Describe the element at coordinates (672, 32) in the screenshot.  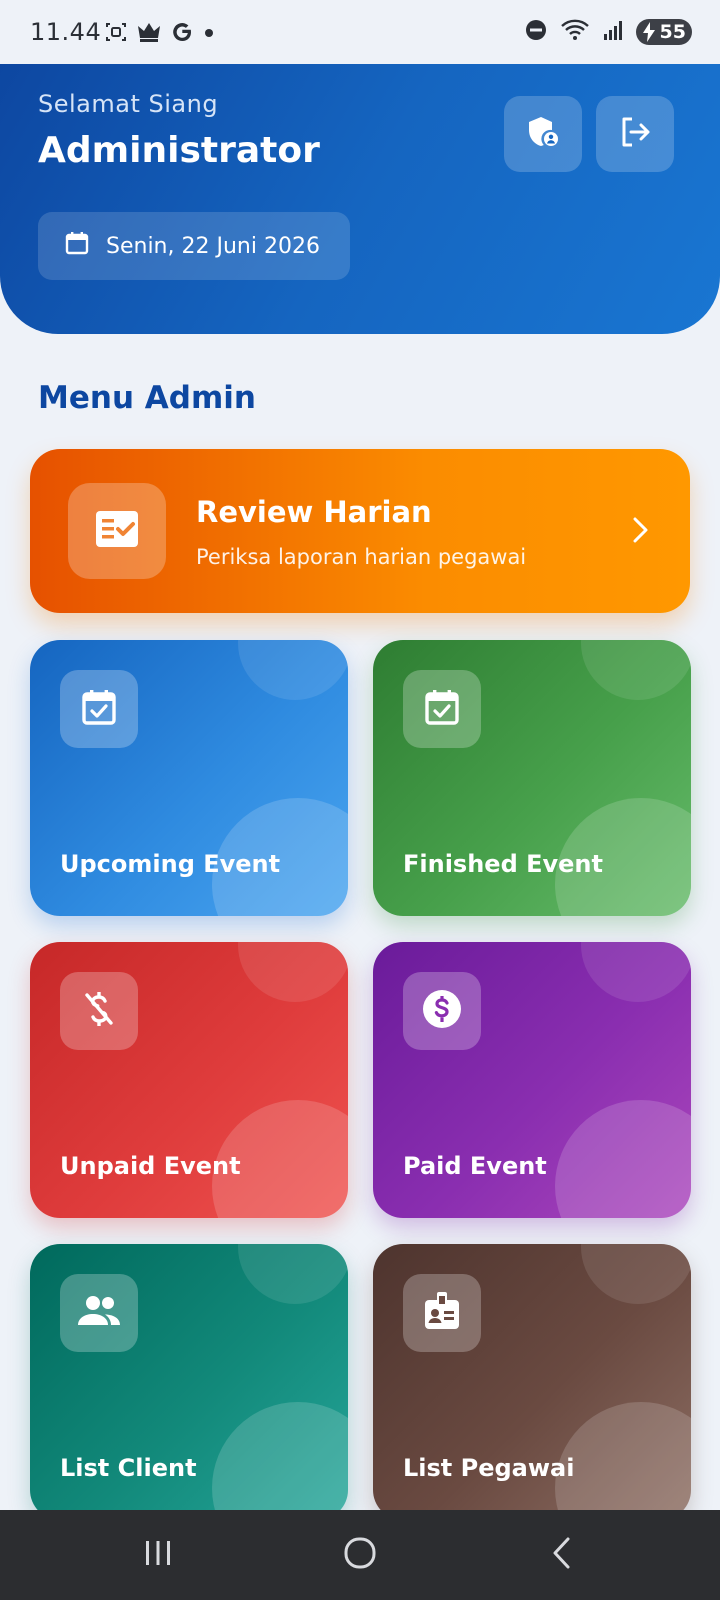
I see `battery-level: 55` at that location.